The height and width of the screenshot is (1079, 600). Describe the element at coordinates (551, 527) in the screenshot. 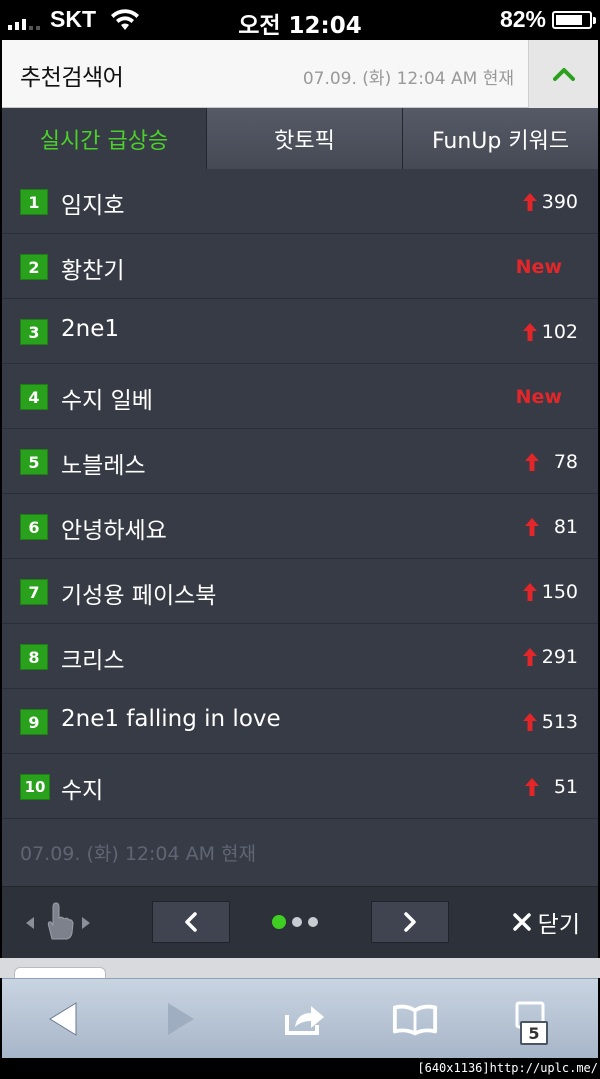

I see `rank-change: 81` at that location.